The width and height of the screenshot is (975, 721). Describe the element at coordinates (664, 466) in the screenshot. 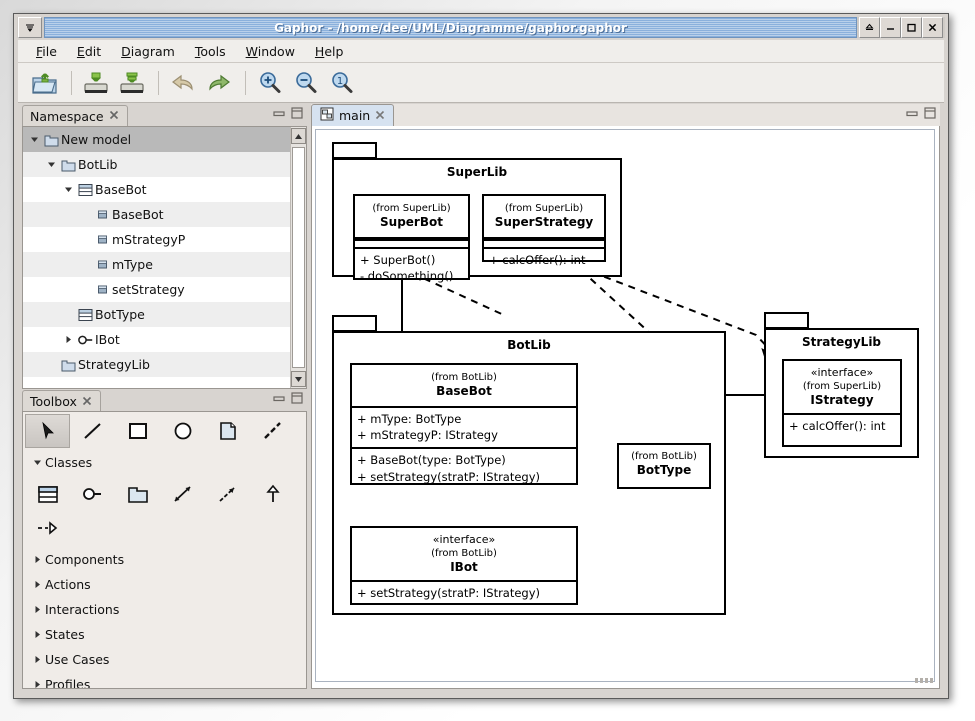

I see `class-bottype: (from BotLib) BotType` at that location.